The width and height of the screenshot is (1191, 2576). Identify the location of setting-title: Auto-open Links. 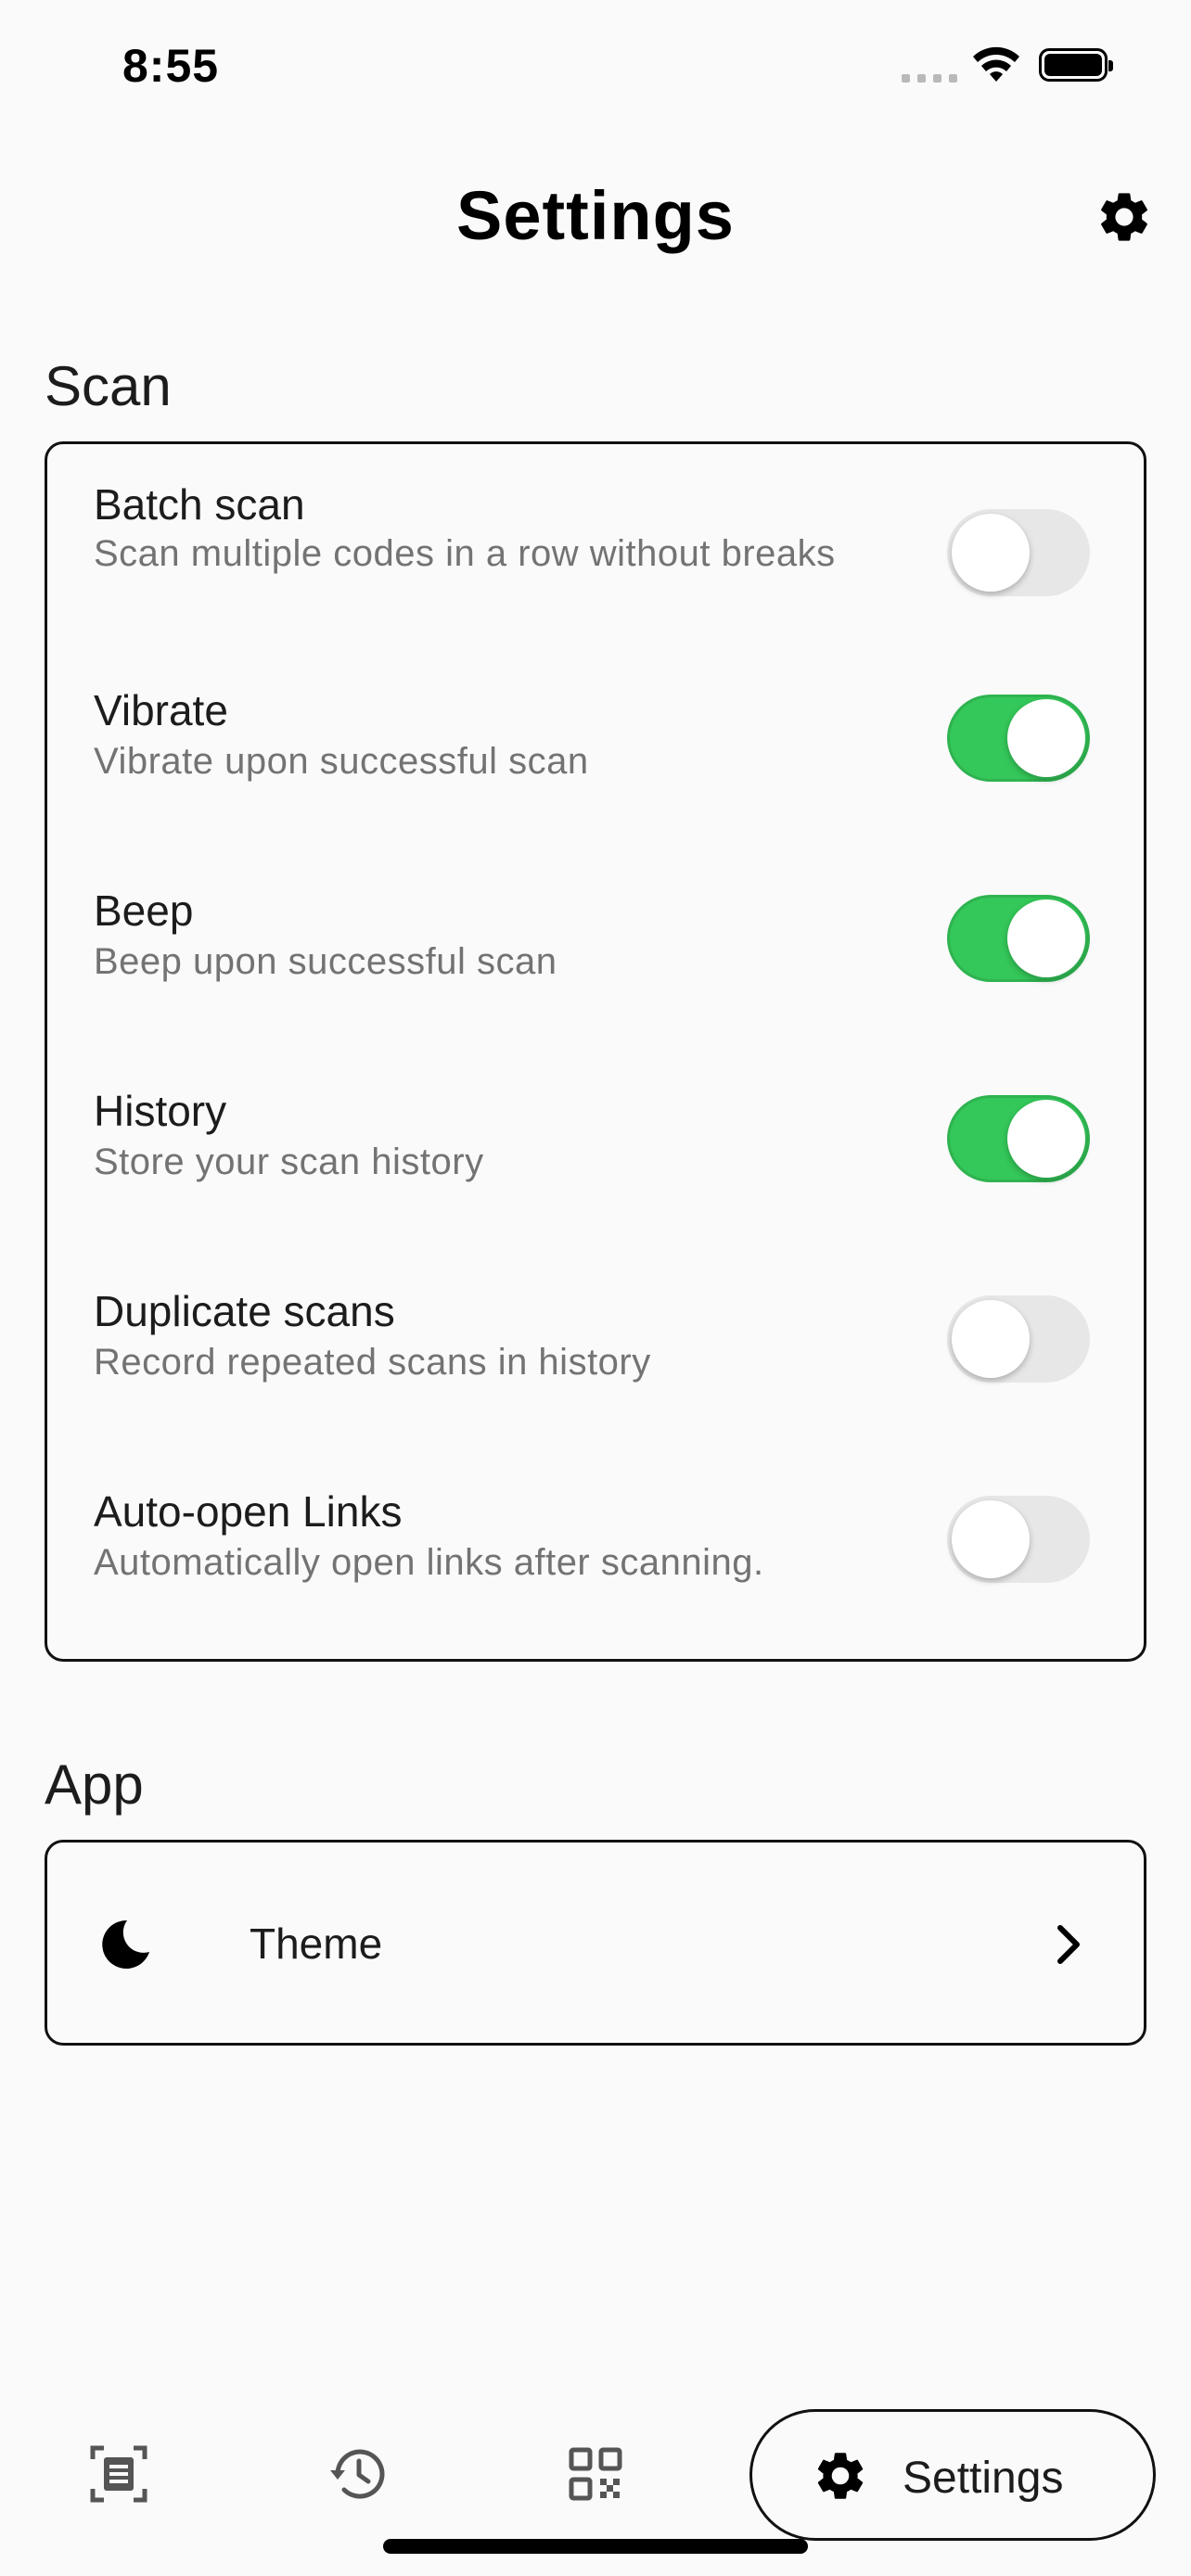
(248, 1511).